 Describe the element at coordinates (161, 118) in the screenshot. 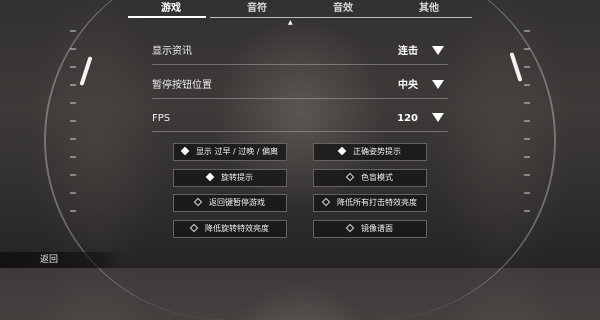

I see `setting-label: FPS` at that location.